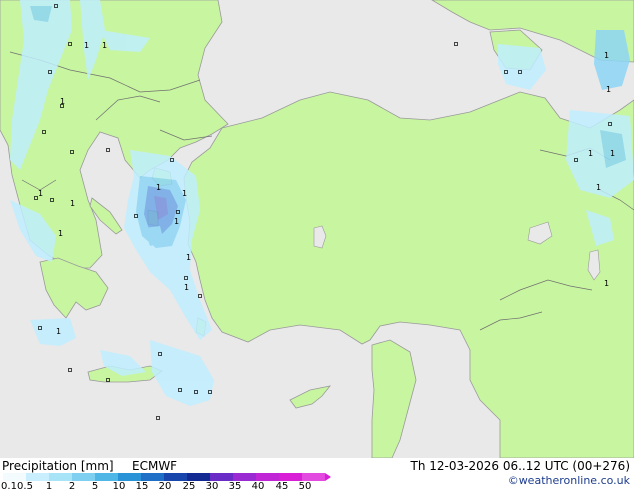 The height and width of the screenshot is (492, 634). What do you see at coordinates (72, 486) in the screenshot?
I see `color-scale-tick-label: 2` at bounding box center [72, 486].